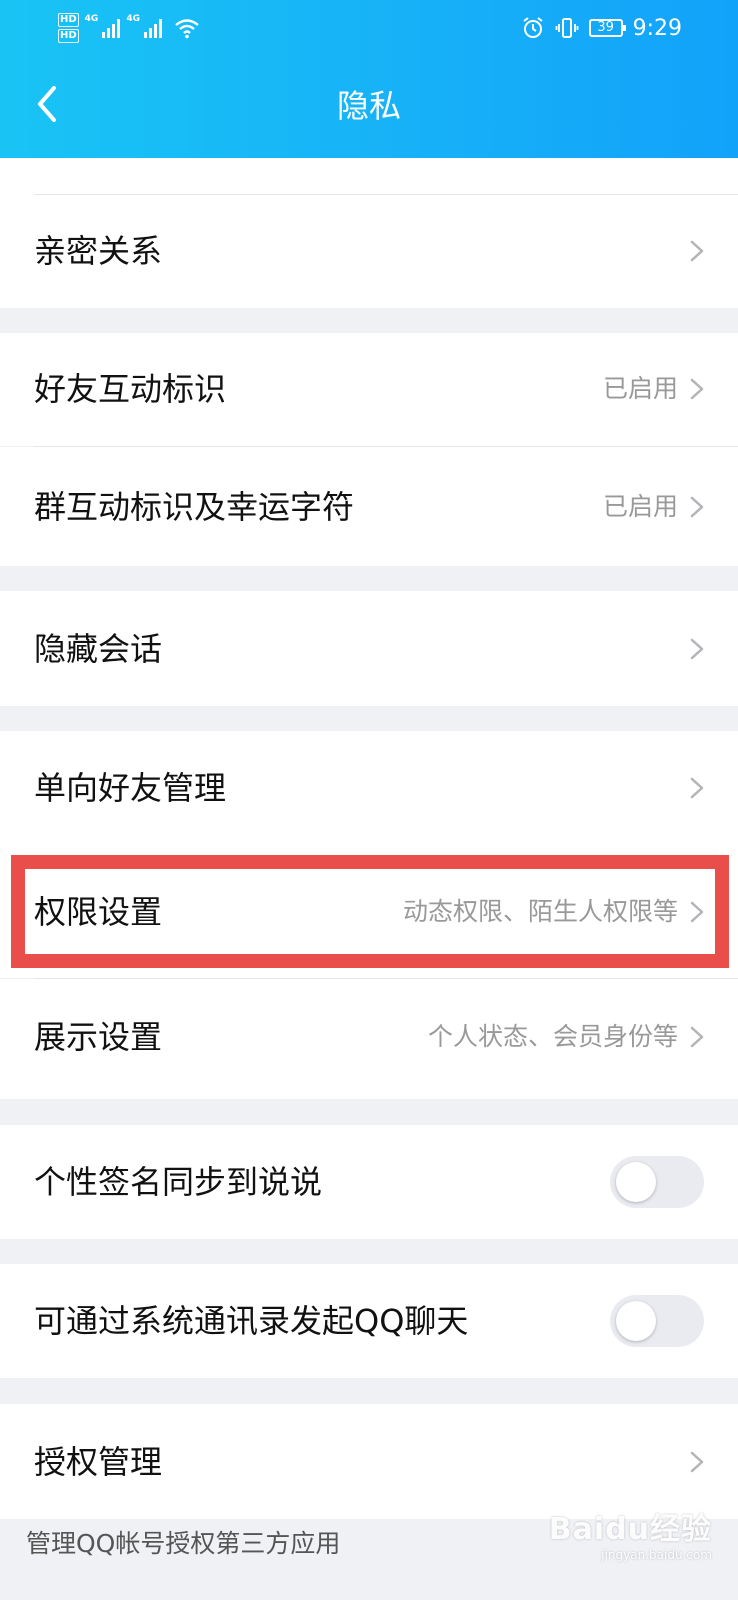 The width and height of the screenshot is (738, 1600). What do you see at coordinates (368, 106) in the screenshot?
I see `page-title: 隐私` at bounding box center [368, 106].